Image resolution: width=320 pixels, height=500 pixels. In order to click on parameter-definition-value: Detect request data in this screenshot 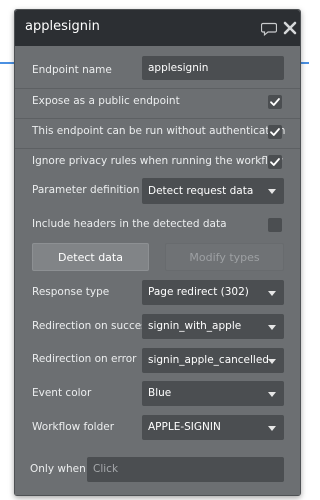, I will do `click(201, 191)`.